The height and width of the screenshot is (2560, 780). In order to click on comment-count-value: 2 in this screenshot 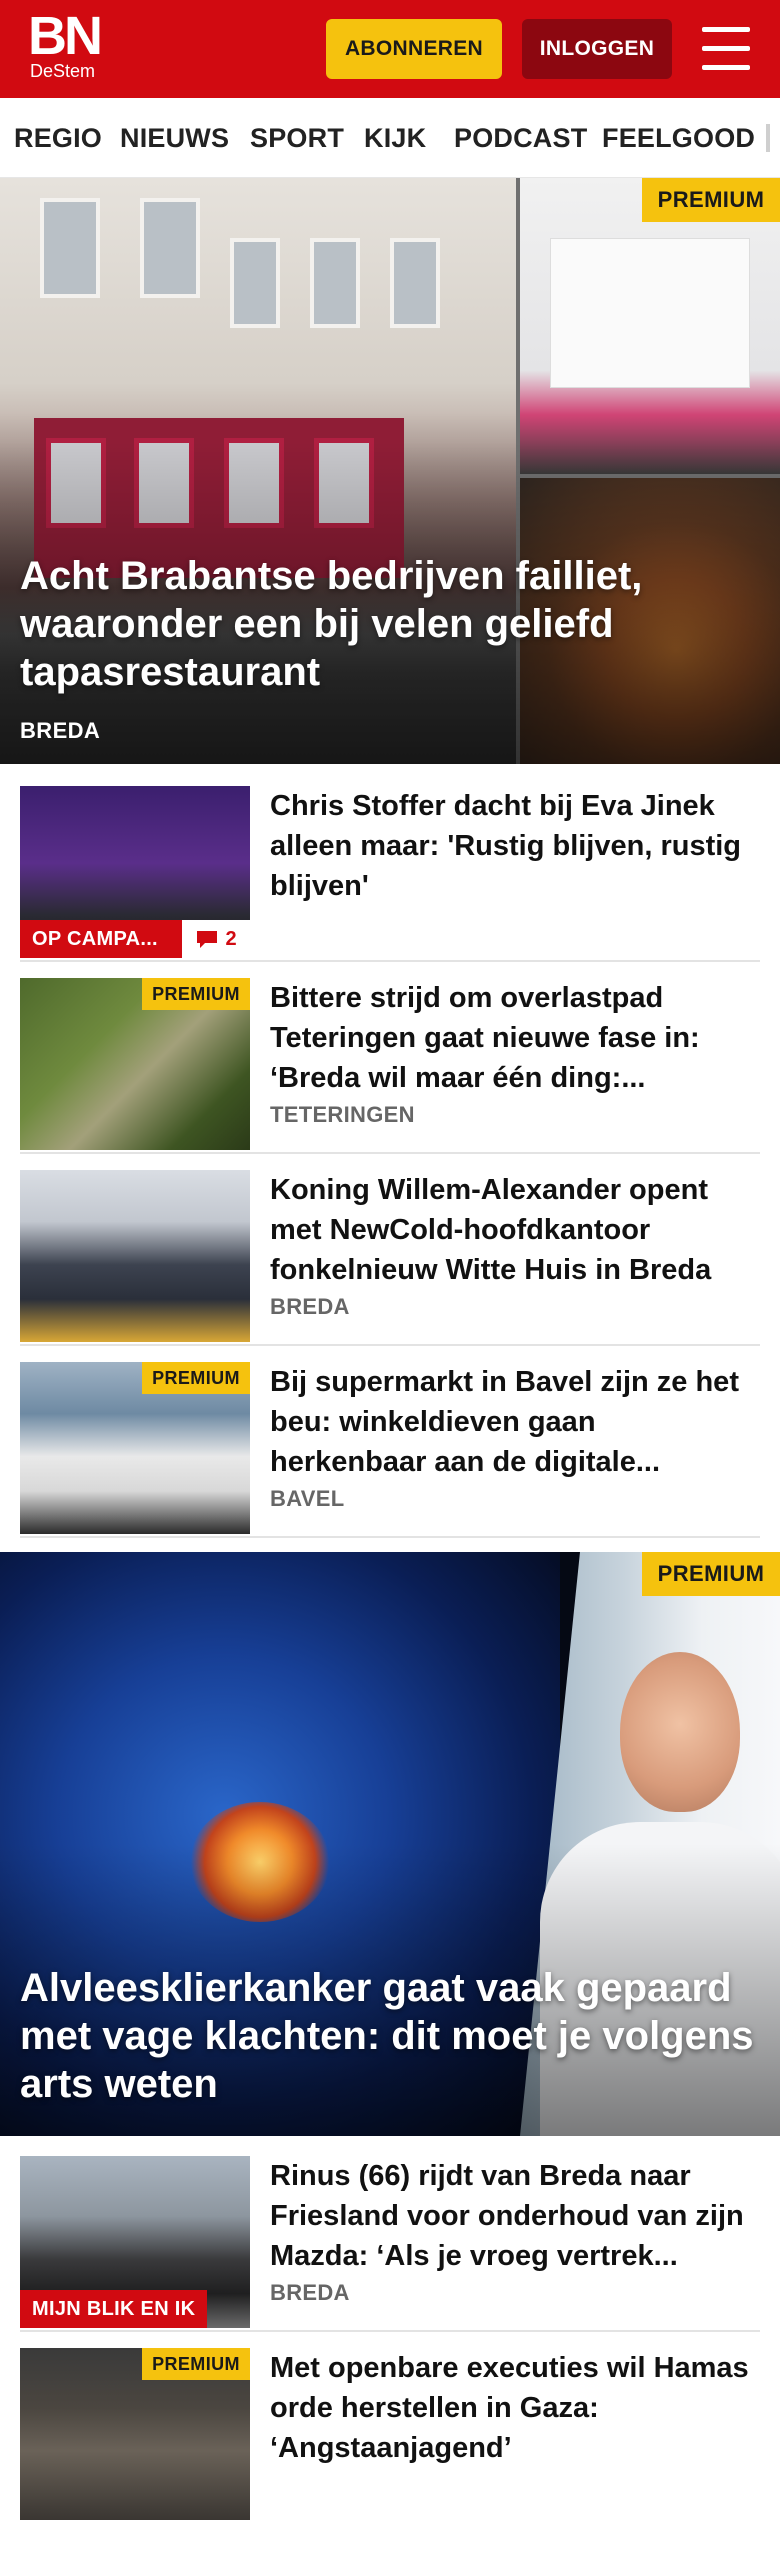, I will do `click(231, 939)`.